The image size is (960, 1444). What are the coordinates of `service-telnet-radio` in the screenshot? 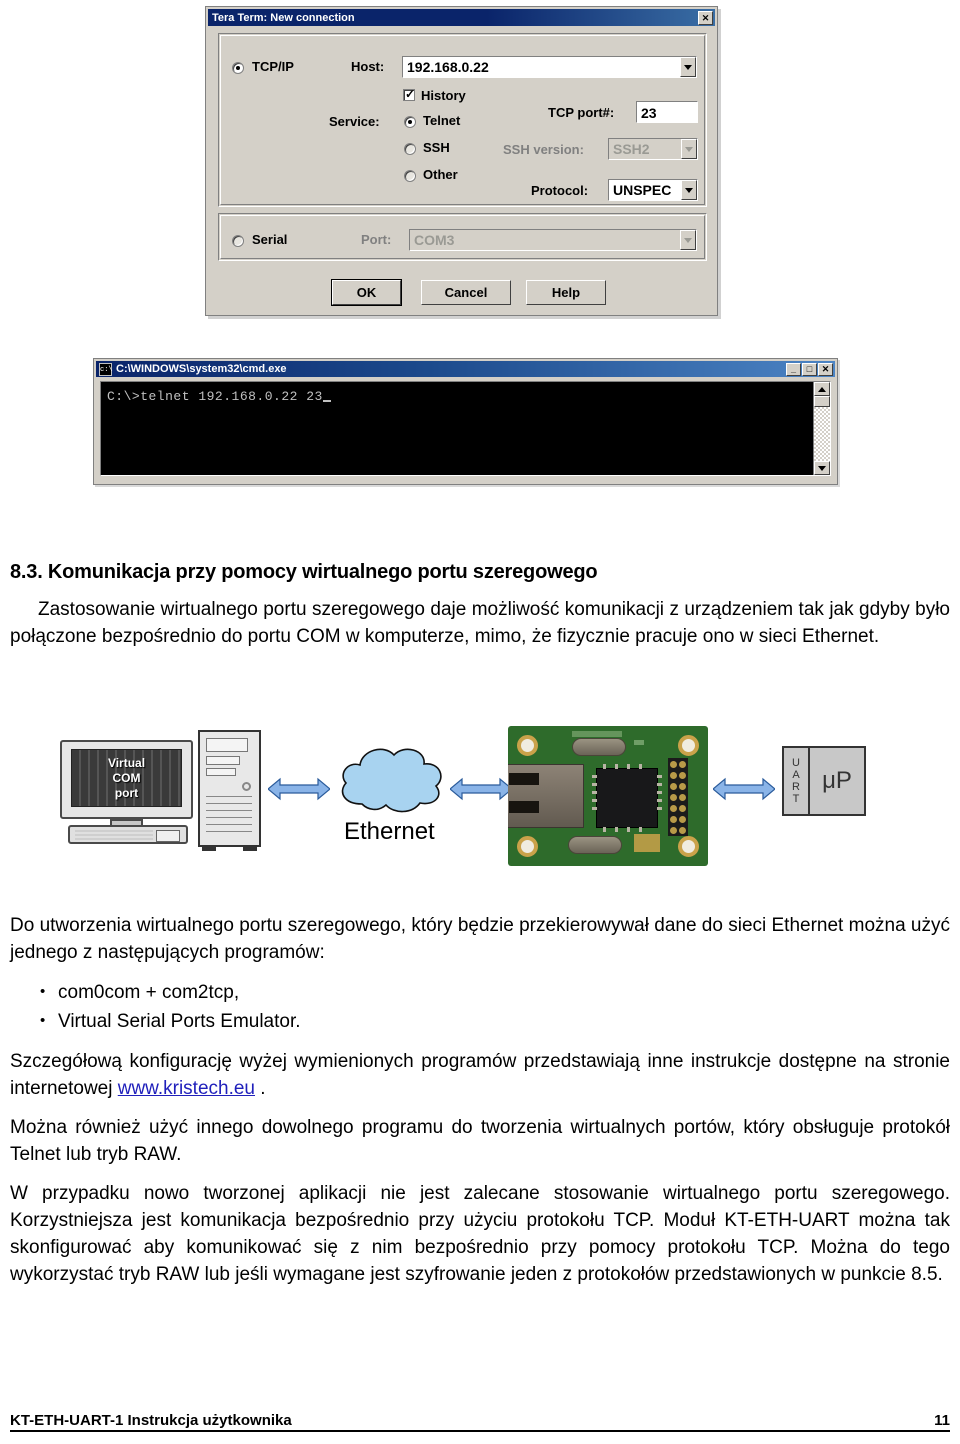 It's located at (410, 122).